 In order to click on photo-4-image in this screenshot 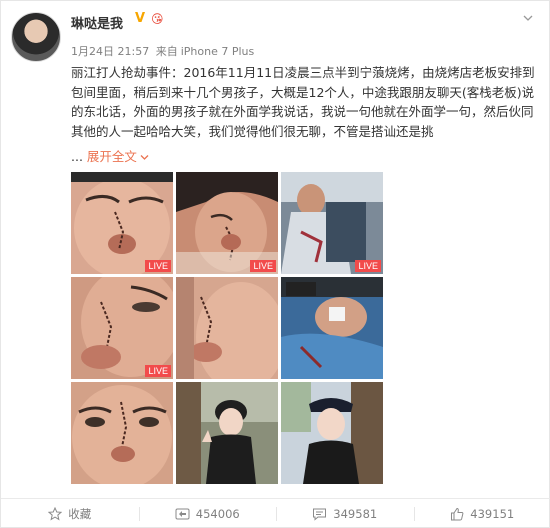, I will do `click(122, 328)`.